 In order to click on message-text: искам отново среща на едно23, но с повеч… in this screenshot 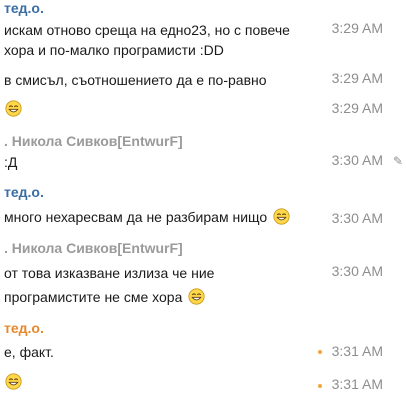, I will do `click(147, 30)`.